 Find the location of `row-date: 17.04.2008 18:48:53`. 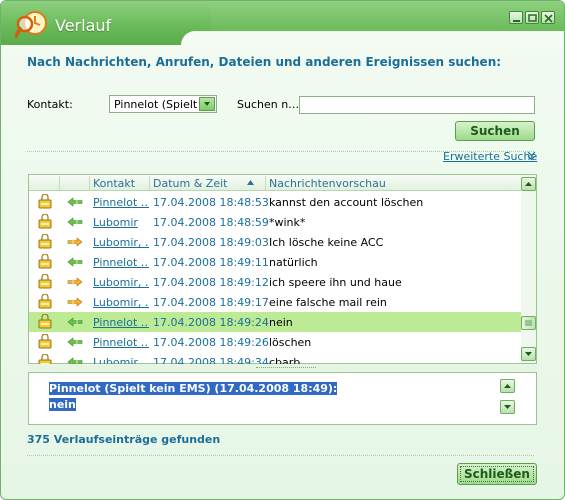

row-date: 17.04.2008 18:48:53 is located at coordinates (211, 202).